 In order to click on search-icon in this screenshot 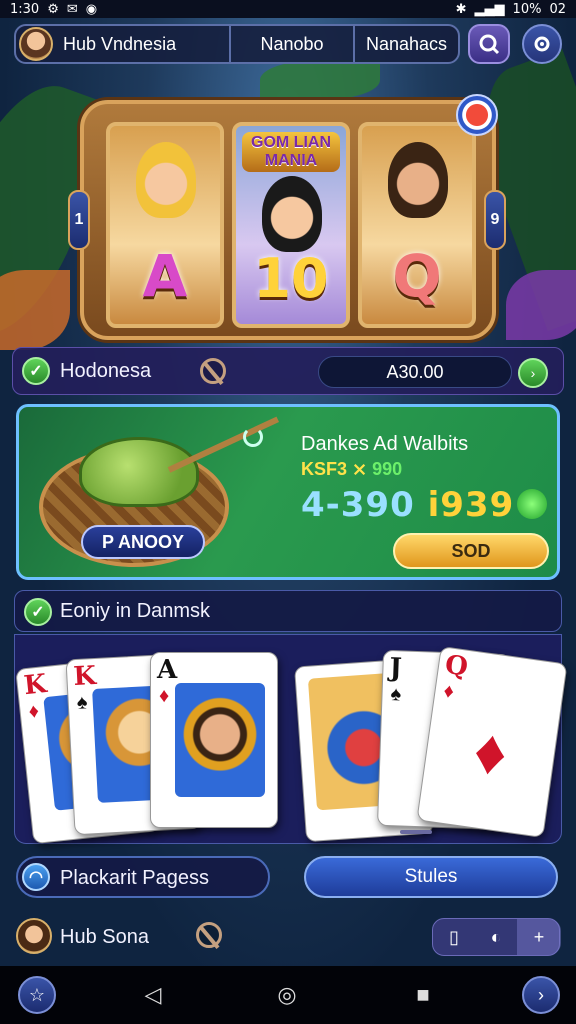, I will do `click(489, 44)`.